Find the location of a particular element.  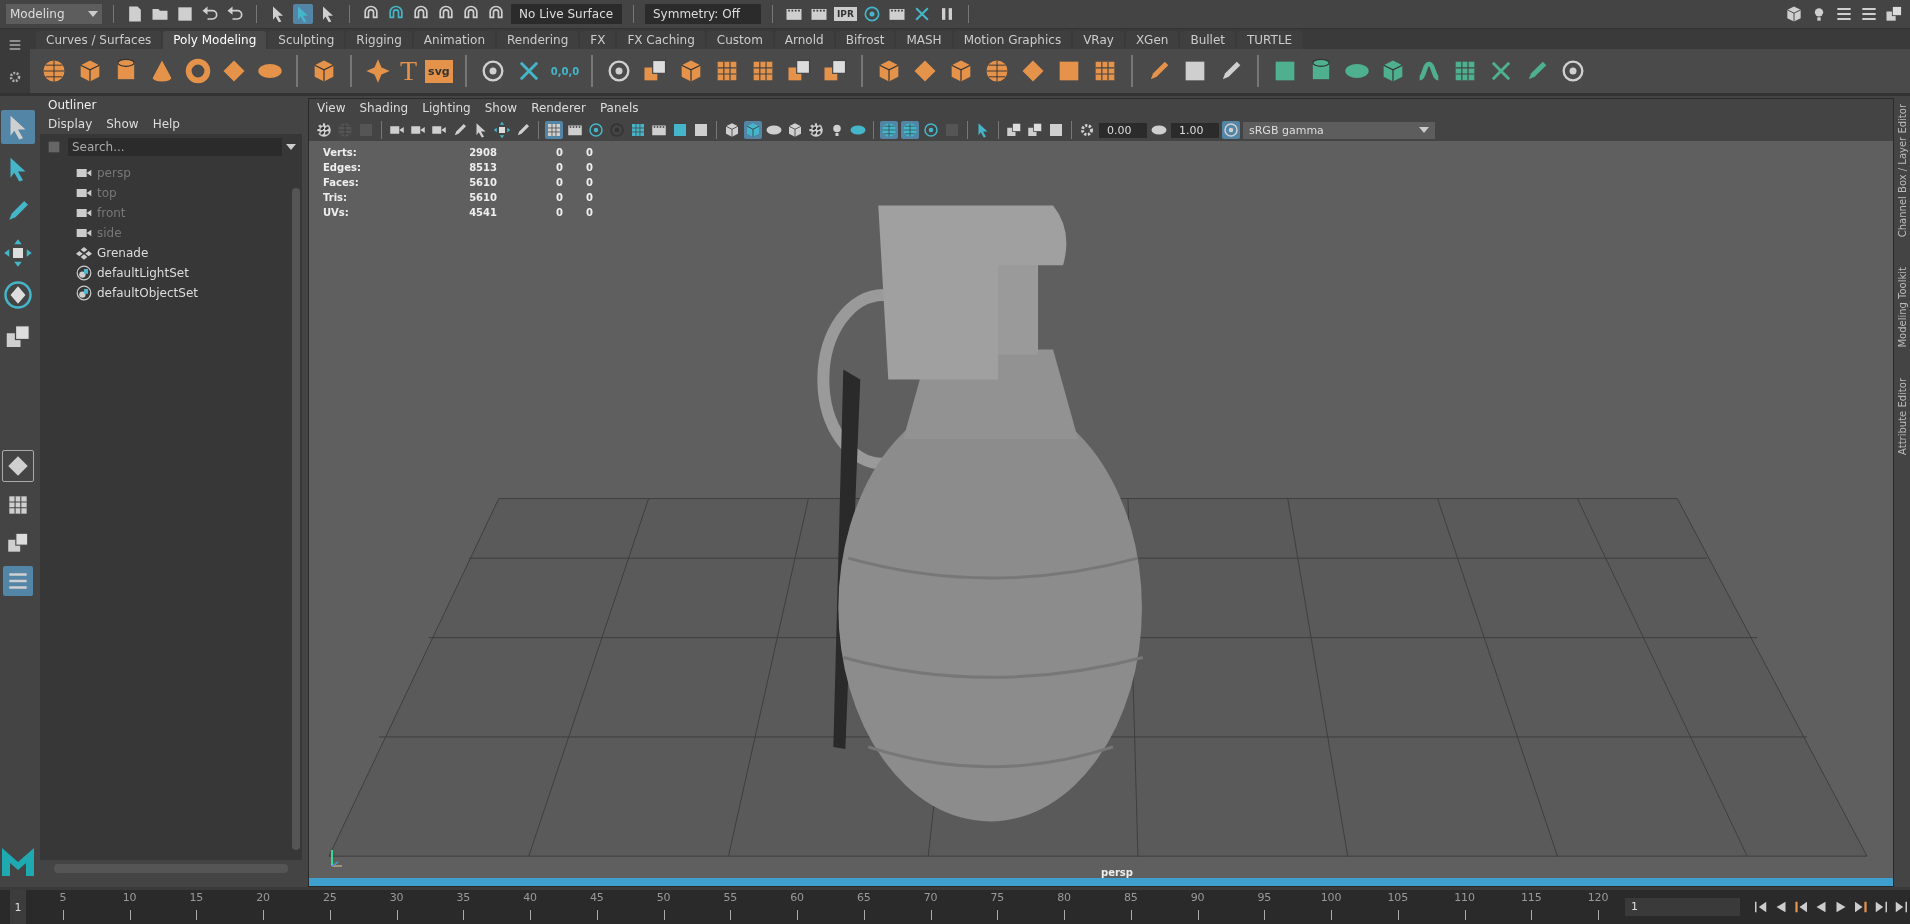

shelf-tab: Custom is located at coordinates (739, 40).